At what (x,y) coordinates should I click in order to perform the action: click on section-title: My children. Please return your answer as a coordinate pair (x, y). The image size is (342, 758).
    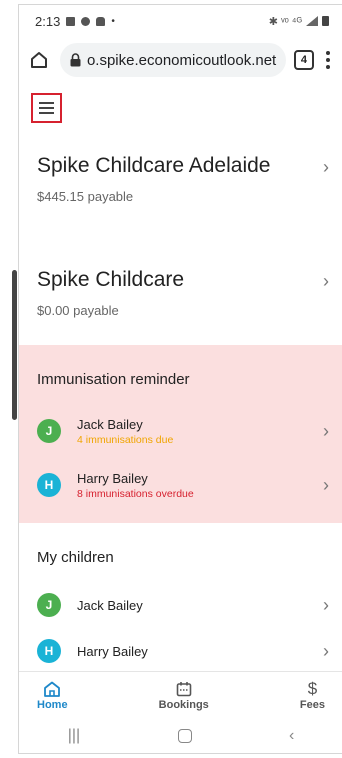
    Looking at the image, I should click on (75, 557).